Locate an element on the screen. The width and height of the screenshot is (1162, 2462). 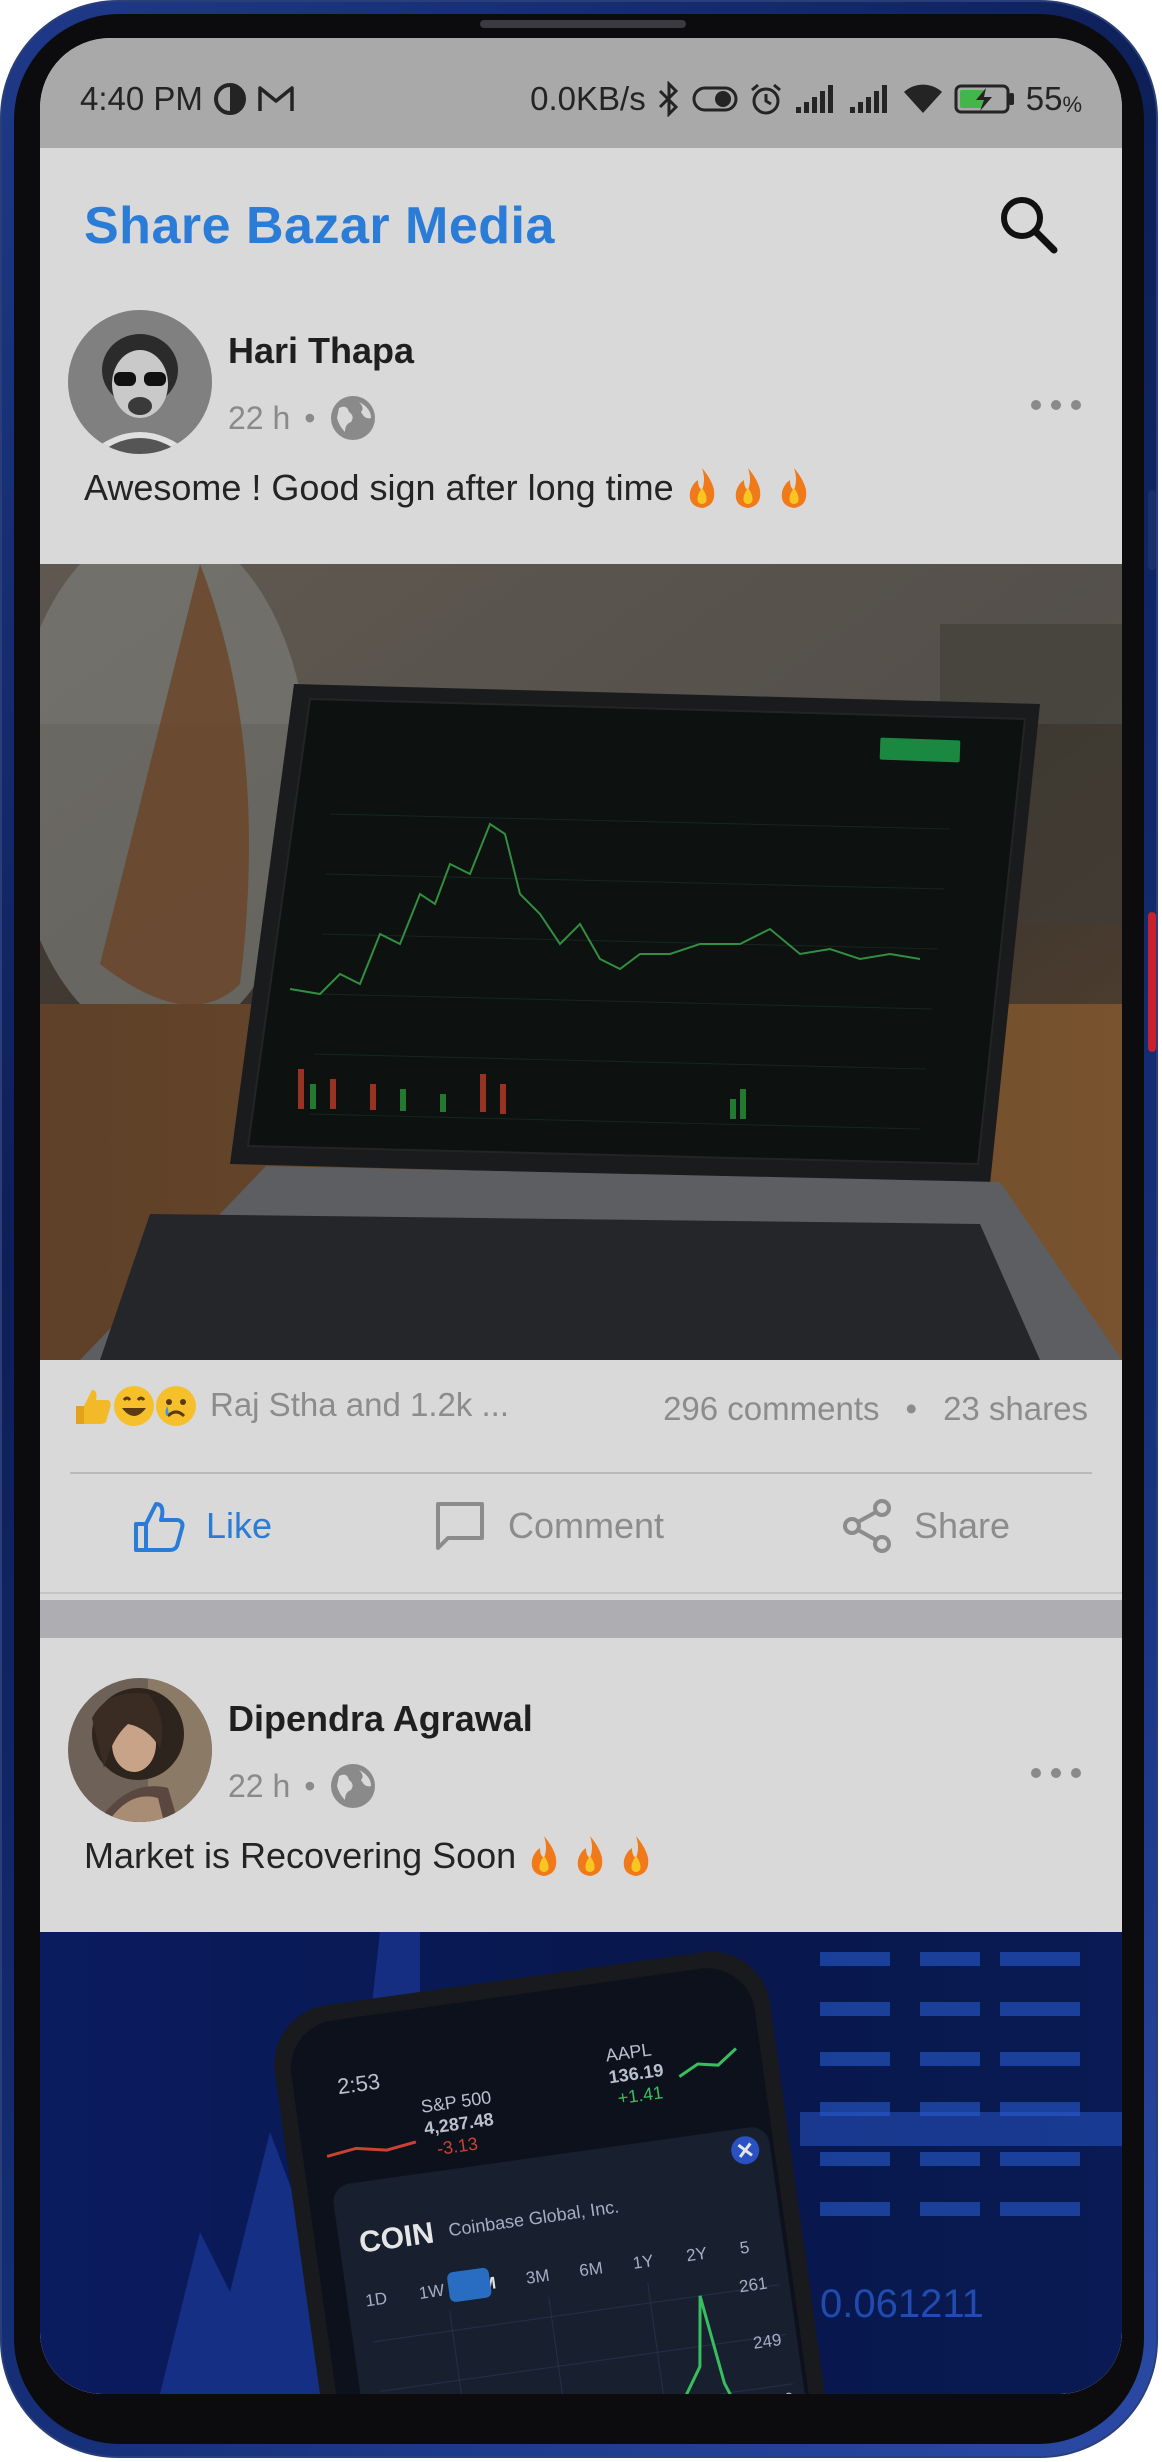
share-button: Share is located at coordinates (925, 1526).